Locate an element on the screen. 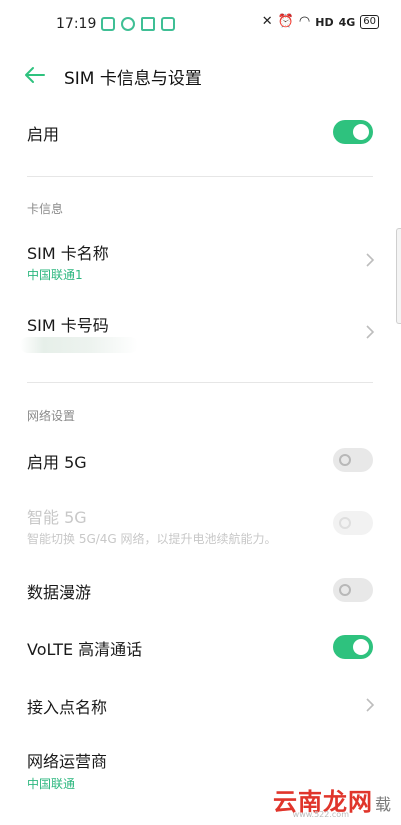  data-roaming-row: 数据漫游 is located at coordinates (200, 590).